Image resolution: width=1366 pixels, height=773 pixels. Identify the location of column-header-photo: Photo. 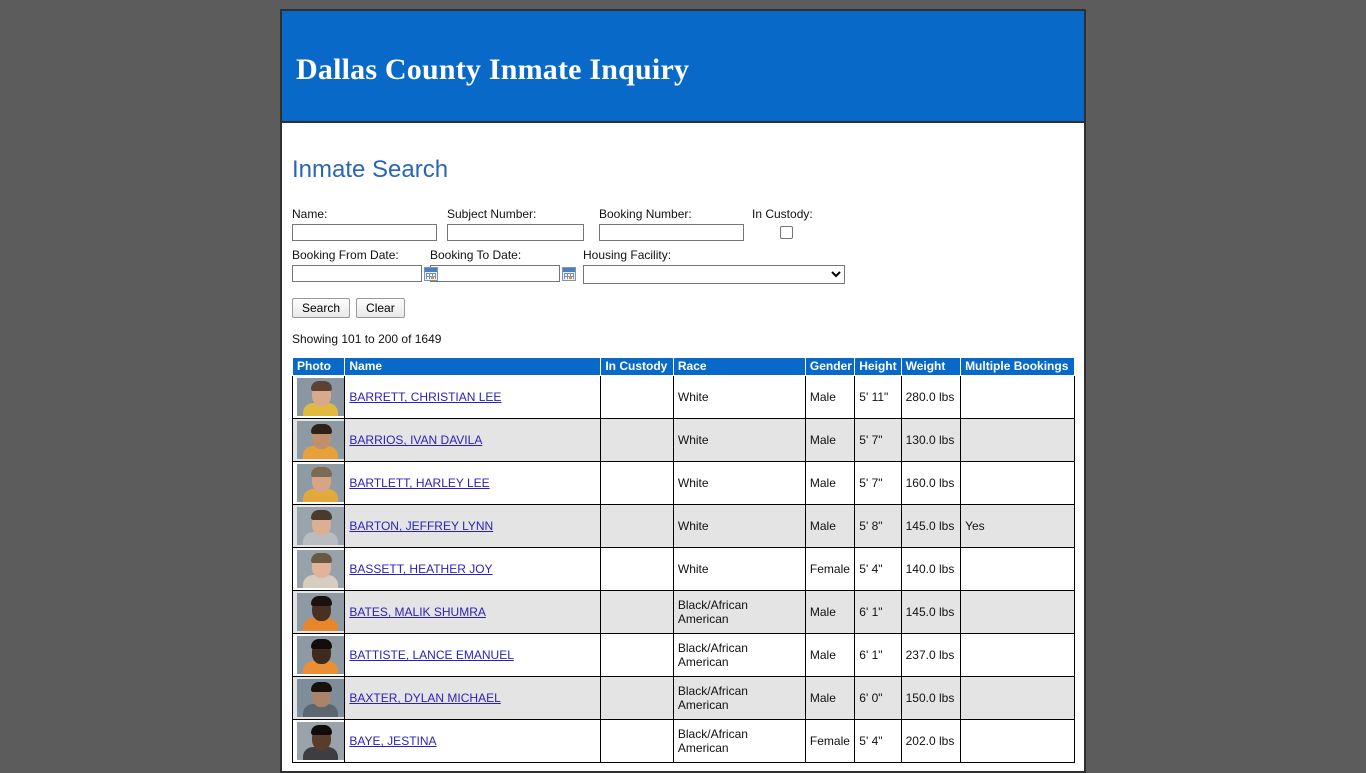
(318, 367).